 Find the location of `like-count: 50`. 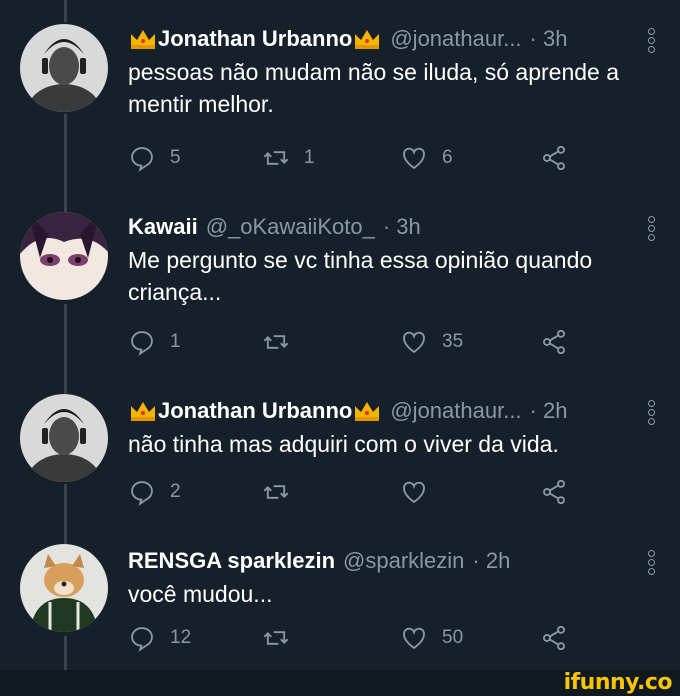

like-count: 50 is located at coordinates (453, 637).